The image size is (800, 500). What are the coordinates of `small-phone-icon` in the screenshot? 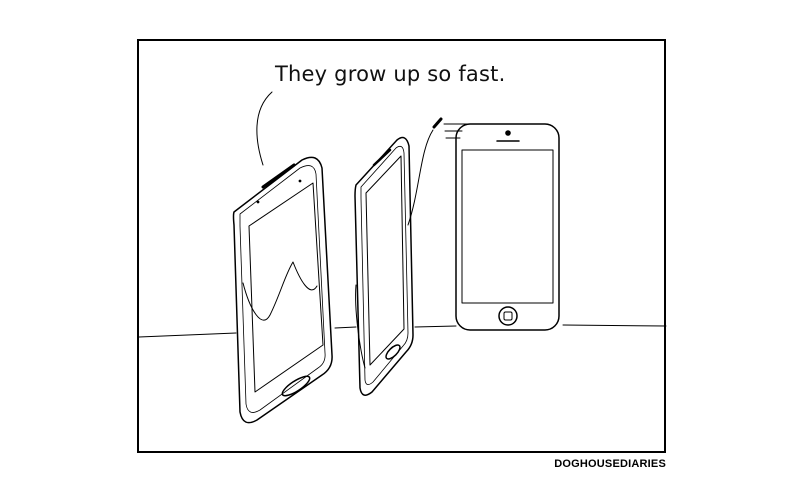 It's located at (507, 227).